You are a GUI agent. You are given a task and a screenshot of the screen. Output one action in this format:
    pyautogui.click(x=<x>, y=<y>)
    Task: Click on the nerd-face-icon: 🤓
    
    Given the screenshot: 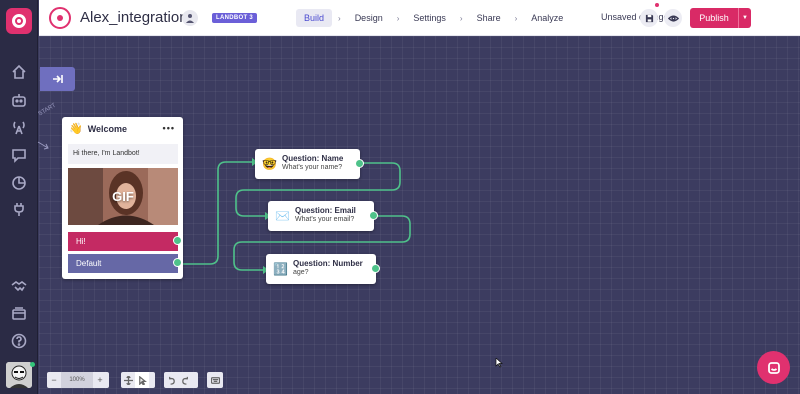 What is the action you would take?
    pyautogui.click(x=269, y=164)
    